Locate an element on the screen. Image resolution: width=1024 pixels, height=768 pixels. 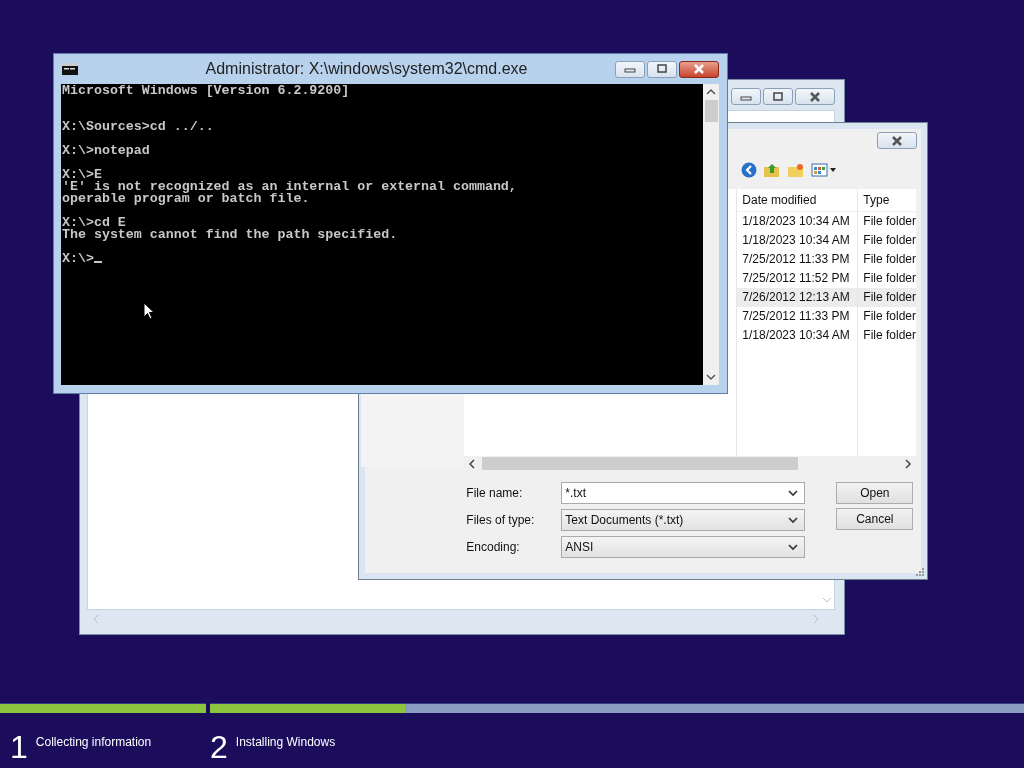
console-line: X:\>notepad is located at coordinates (106, 150).